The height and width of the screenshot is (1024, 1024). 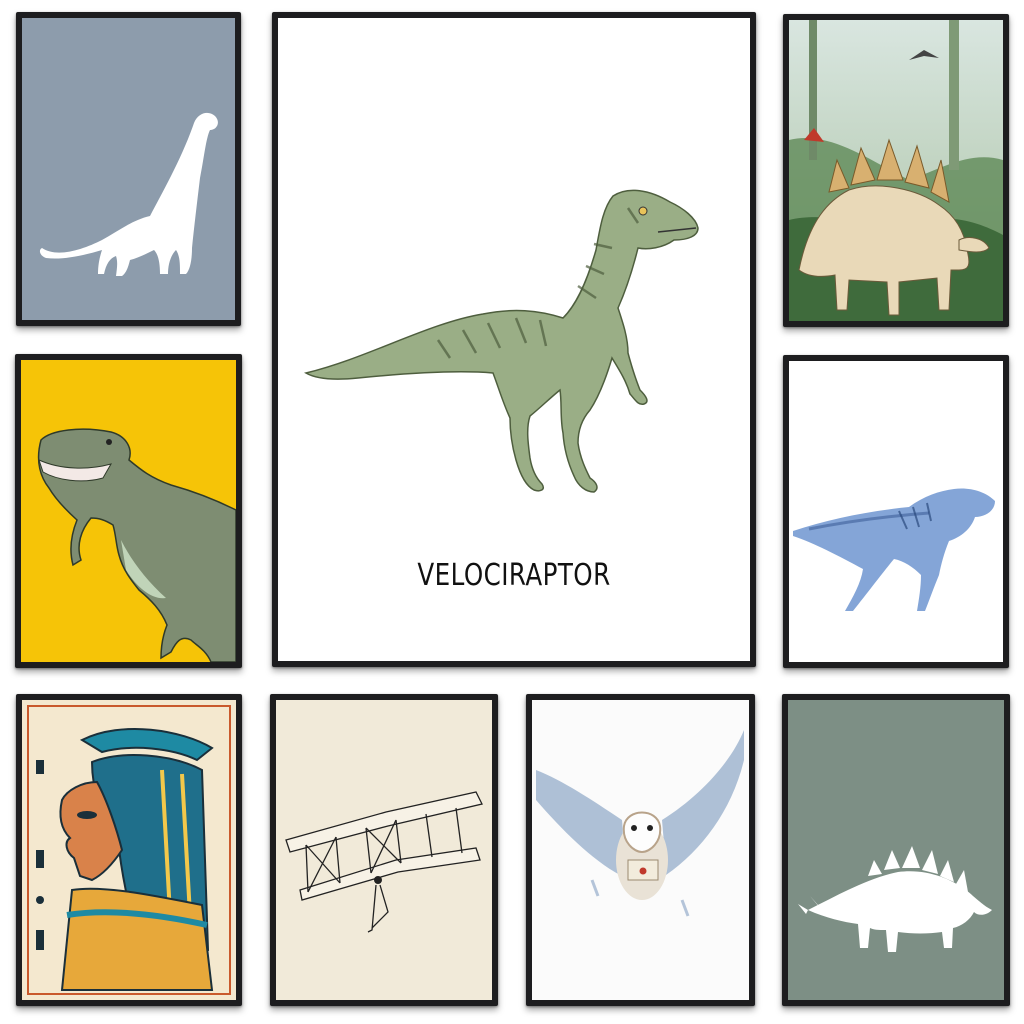 I want to click on stegosaurus-silhouette-illustration, so click(x=896, y=850).